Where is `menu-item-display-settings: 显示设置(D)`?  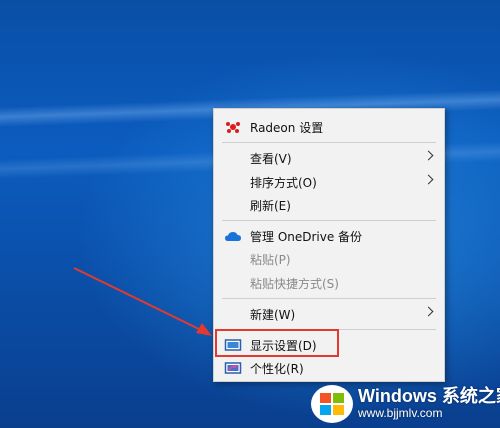 menu-item-display-settings: 显示设置(D) is located at coordinates (329, 345).